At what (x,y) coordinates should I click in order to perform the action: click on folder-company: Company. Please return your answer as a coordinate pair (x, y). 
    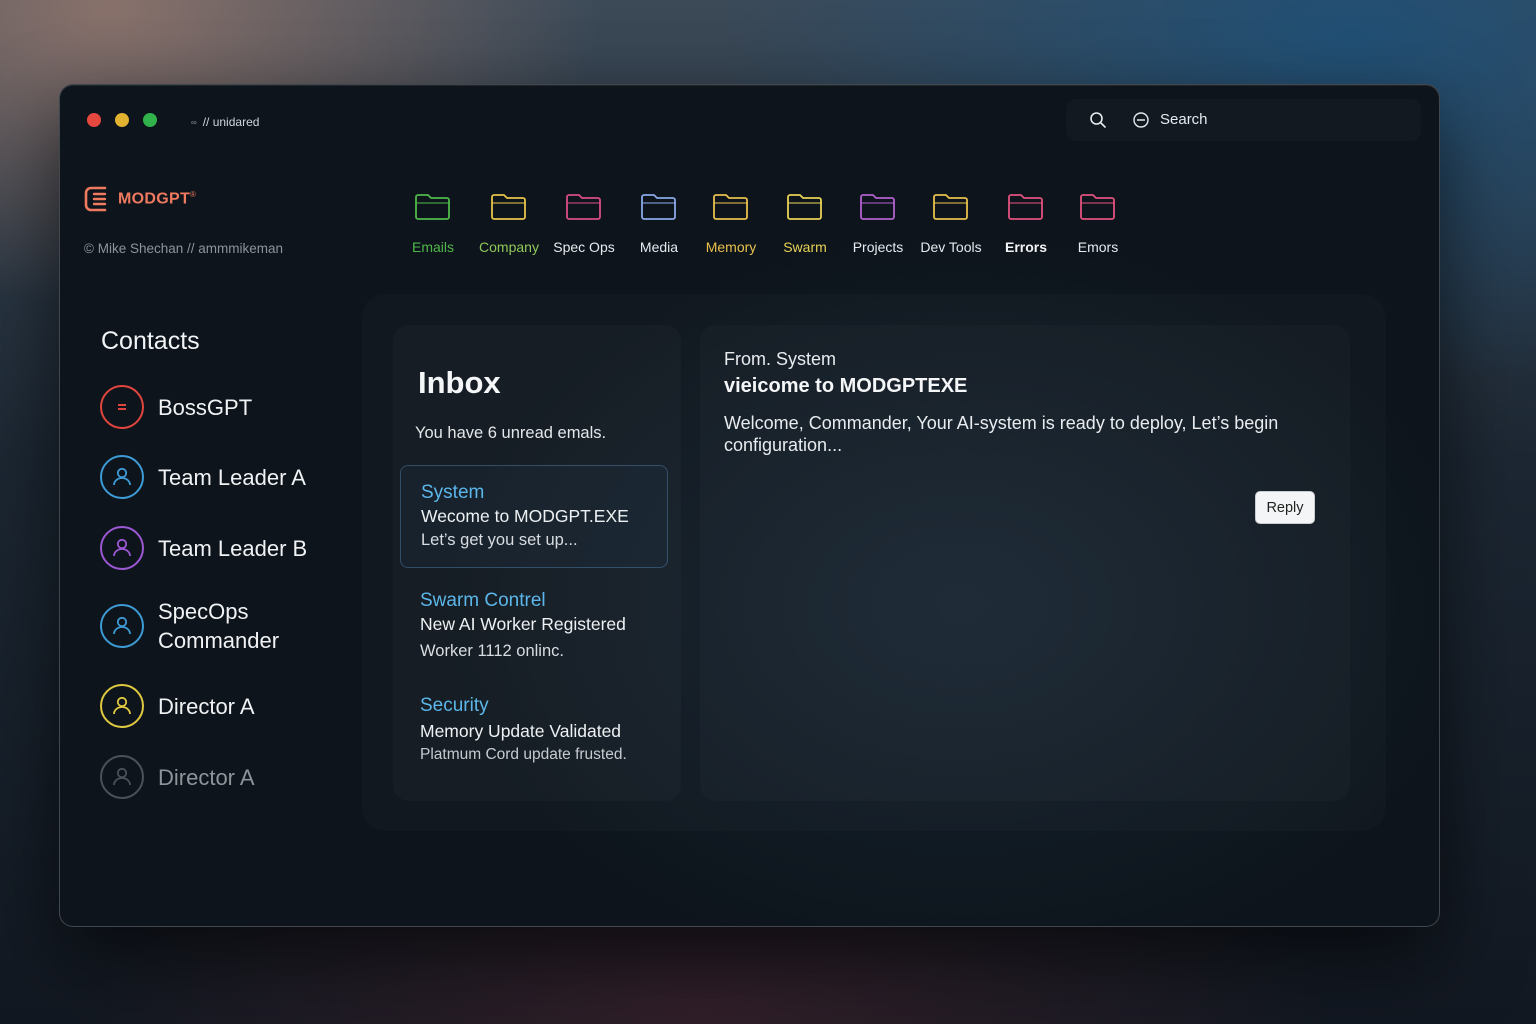
    Looking at the image, I should click on (509, 222).